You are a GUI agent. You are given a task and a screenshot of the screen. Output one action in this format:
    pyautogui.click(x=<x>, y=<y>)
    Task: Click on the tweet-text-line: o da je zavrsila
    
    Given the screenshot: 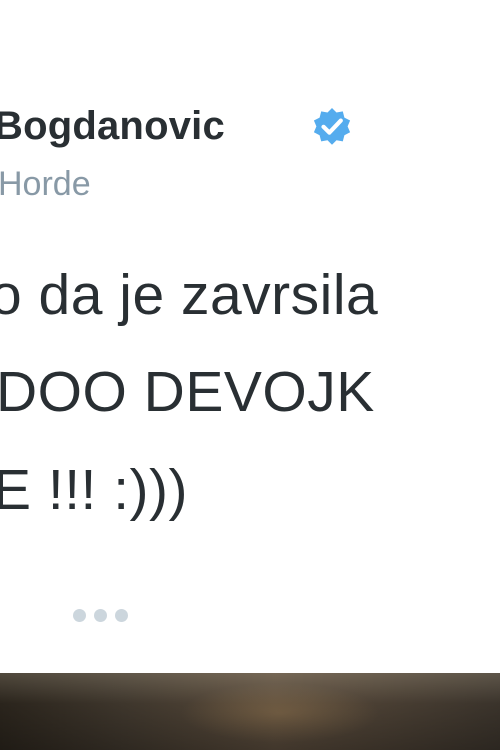 What is the action you would take?
    pyautogui.click(x=189, y=295)
    